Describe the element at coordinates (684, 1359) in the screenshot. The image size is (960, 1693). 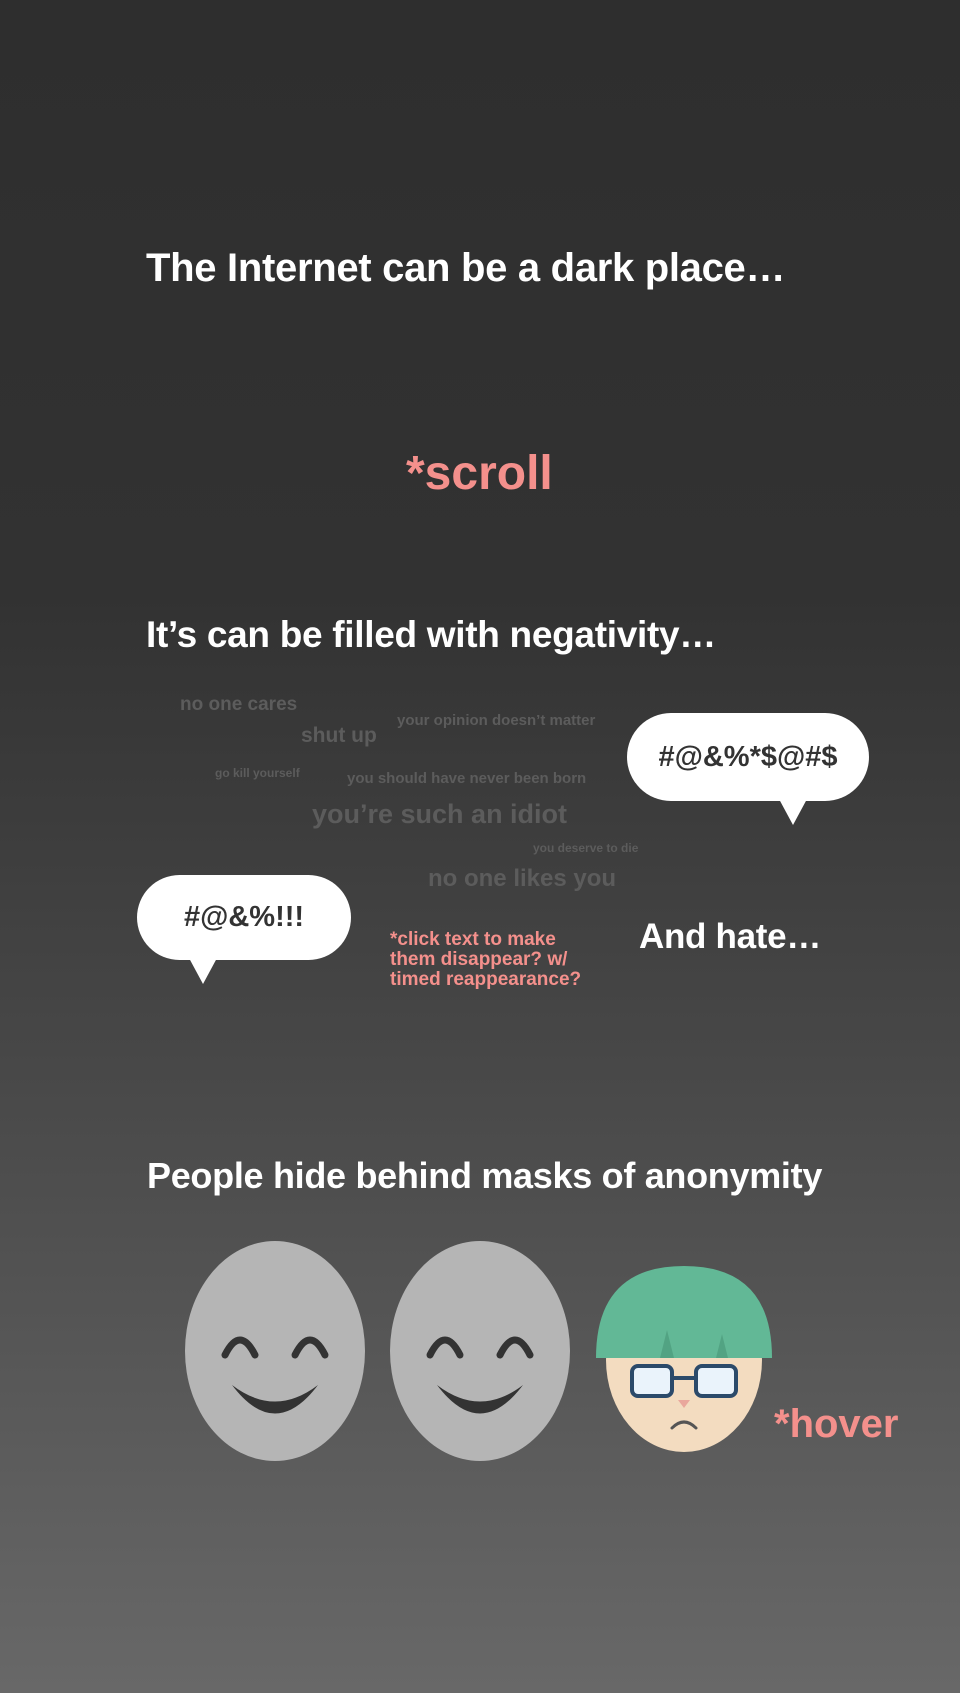
I see `sad-person-icon` at that location.